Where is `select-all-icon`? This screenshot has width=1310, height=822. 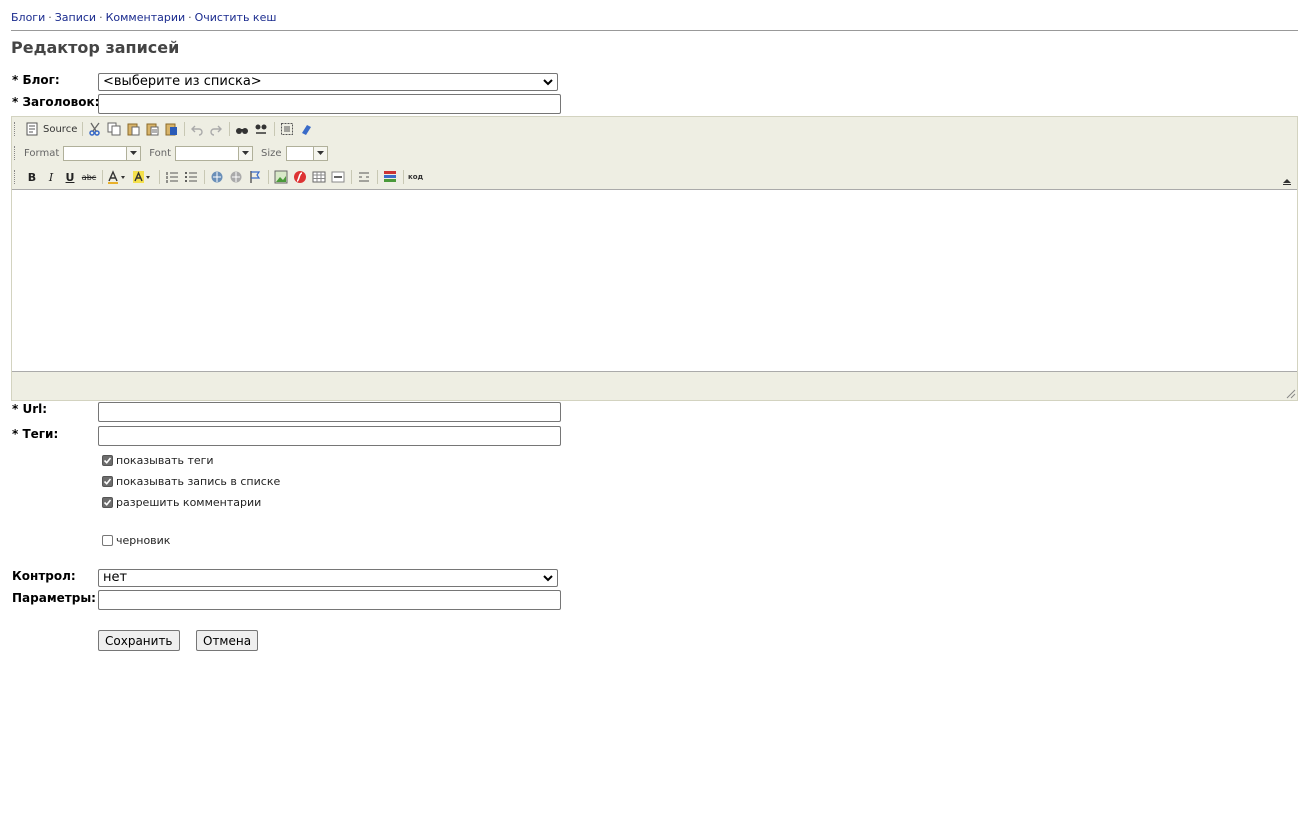 select-all-icon is located at coordinates (287, 129).